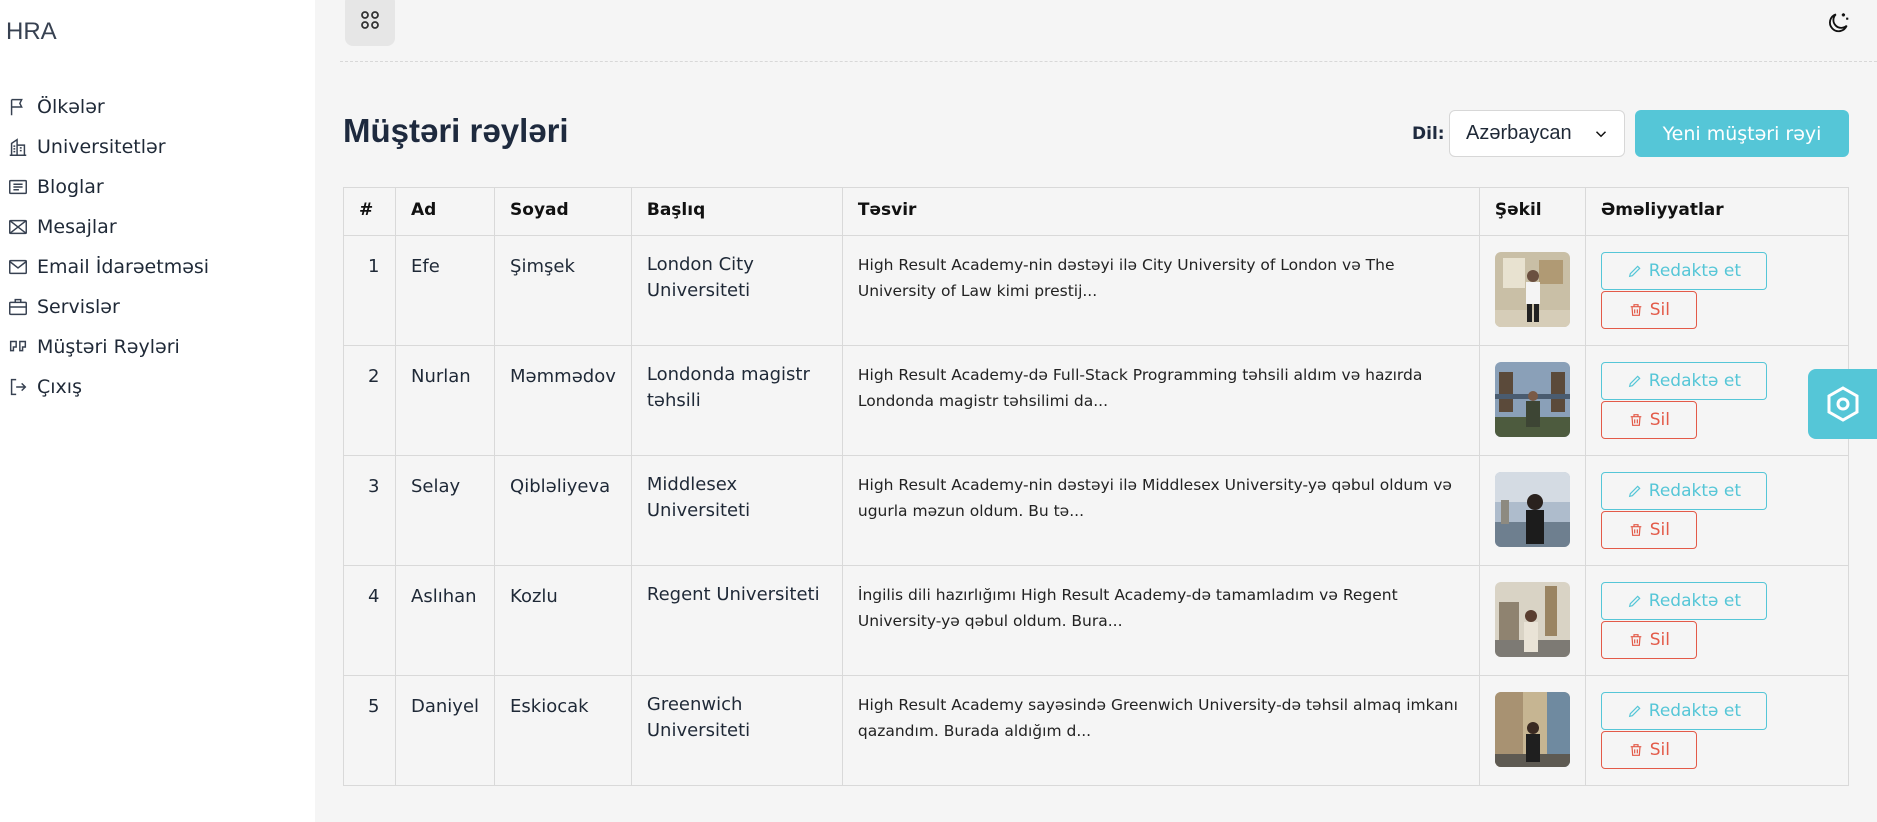 This screenshot has height=822, width=1877. Describe the element at coordinates (370, 20) in the screenshot. I see `grid-icon` at that location.